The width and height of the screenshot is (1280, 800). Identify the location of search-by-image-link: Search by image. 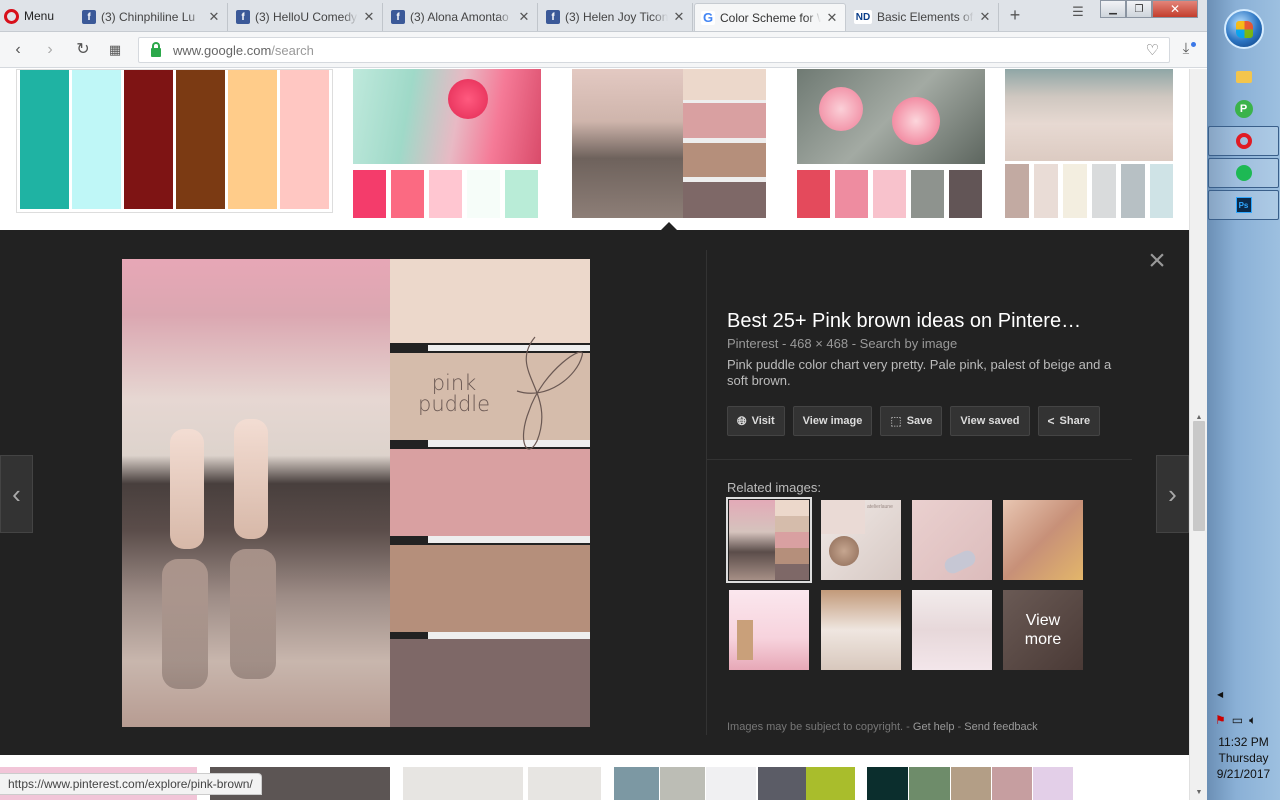
(909, 343).